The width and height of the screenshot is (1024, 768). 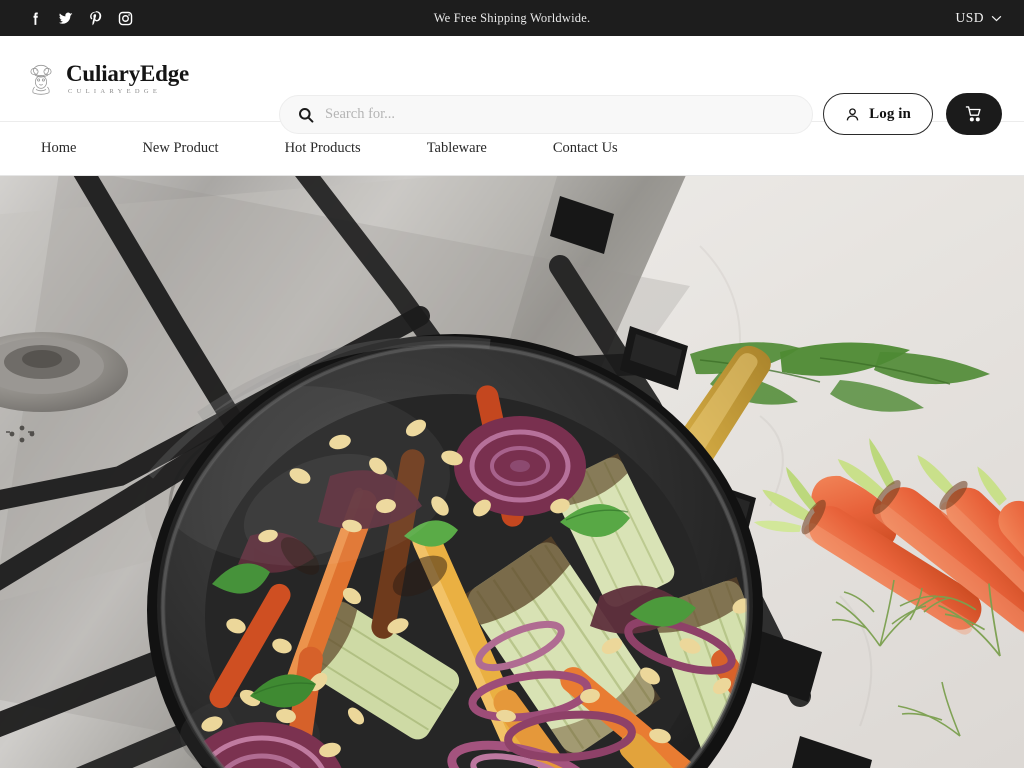 I want to click on login-button: Log in, so click(x=878, y=114).